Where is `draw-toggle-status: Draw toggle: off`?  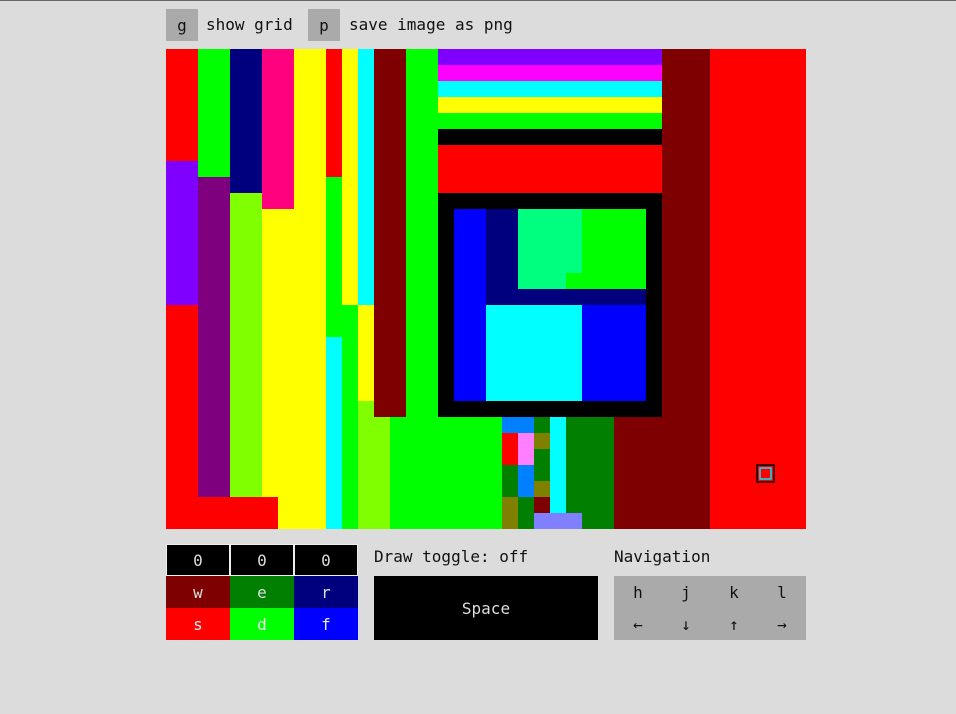 draw-toggle-status: Draw toggle: off is located at coordinates (451, 556).